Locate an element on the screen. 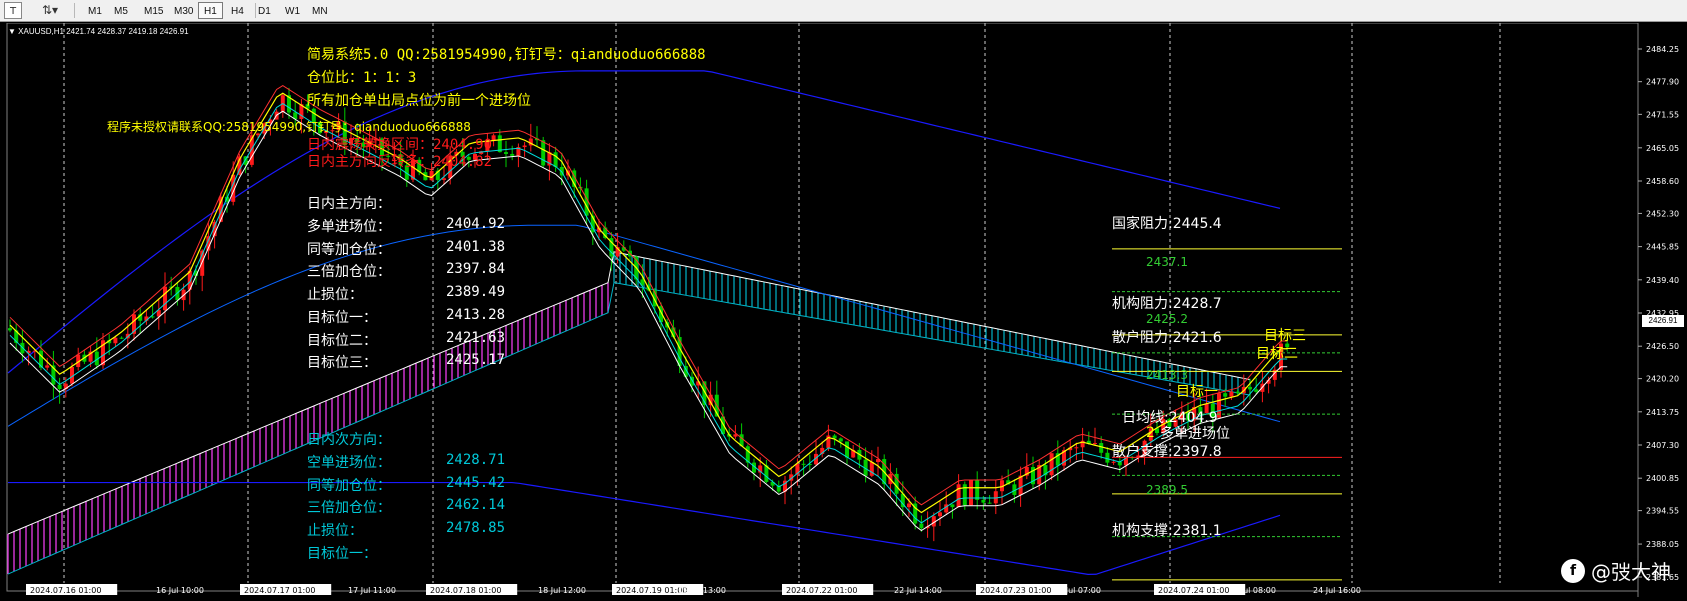 This screenshot has height=601, width=1687. time-label: 24 Jul 08:00 is located at coordinates (1252, 590).